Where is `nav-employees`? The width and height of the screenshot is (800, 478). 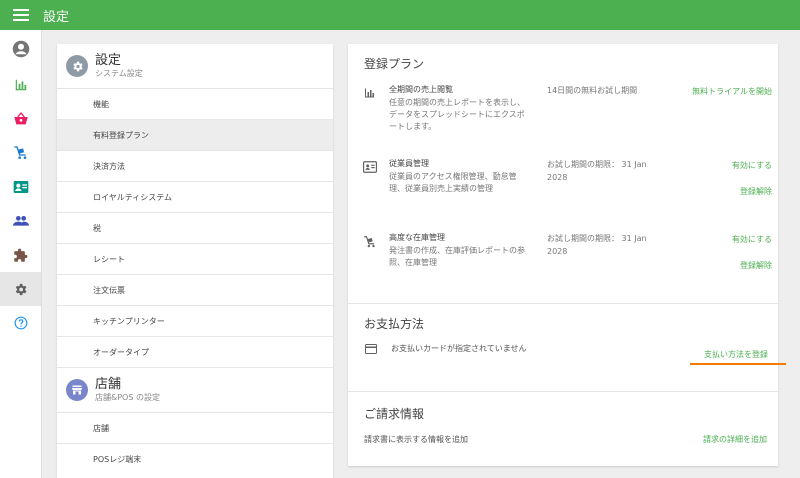 nav-employees is located at coordinates (20, 187).